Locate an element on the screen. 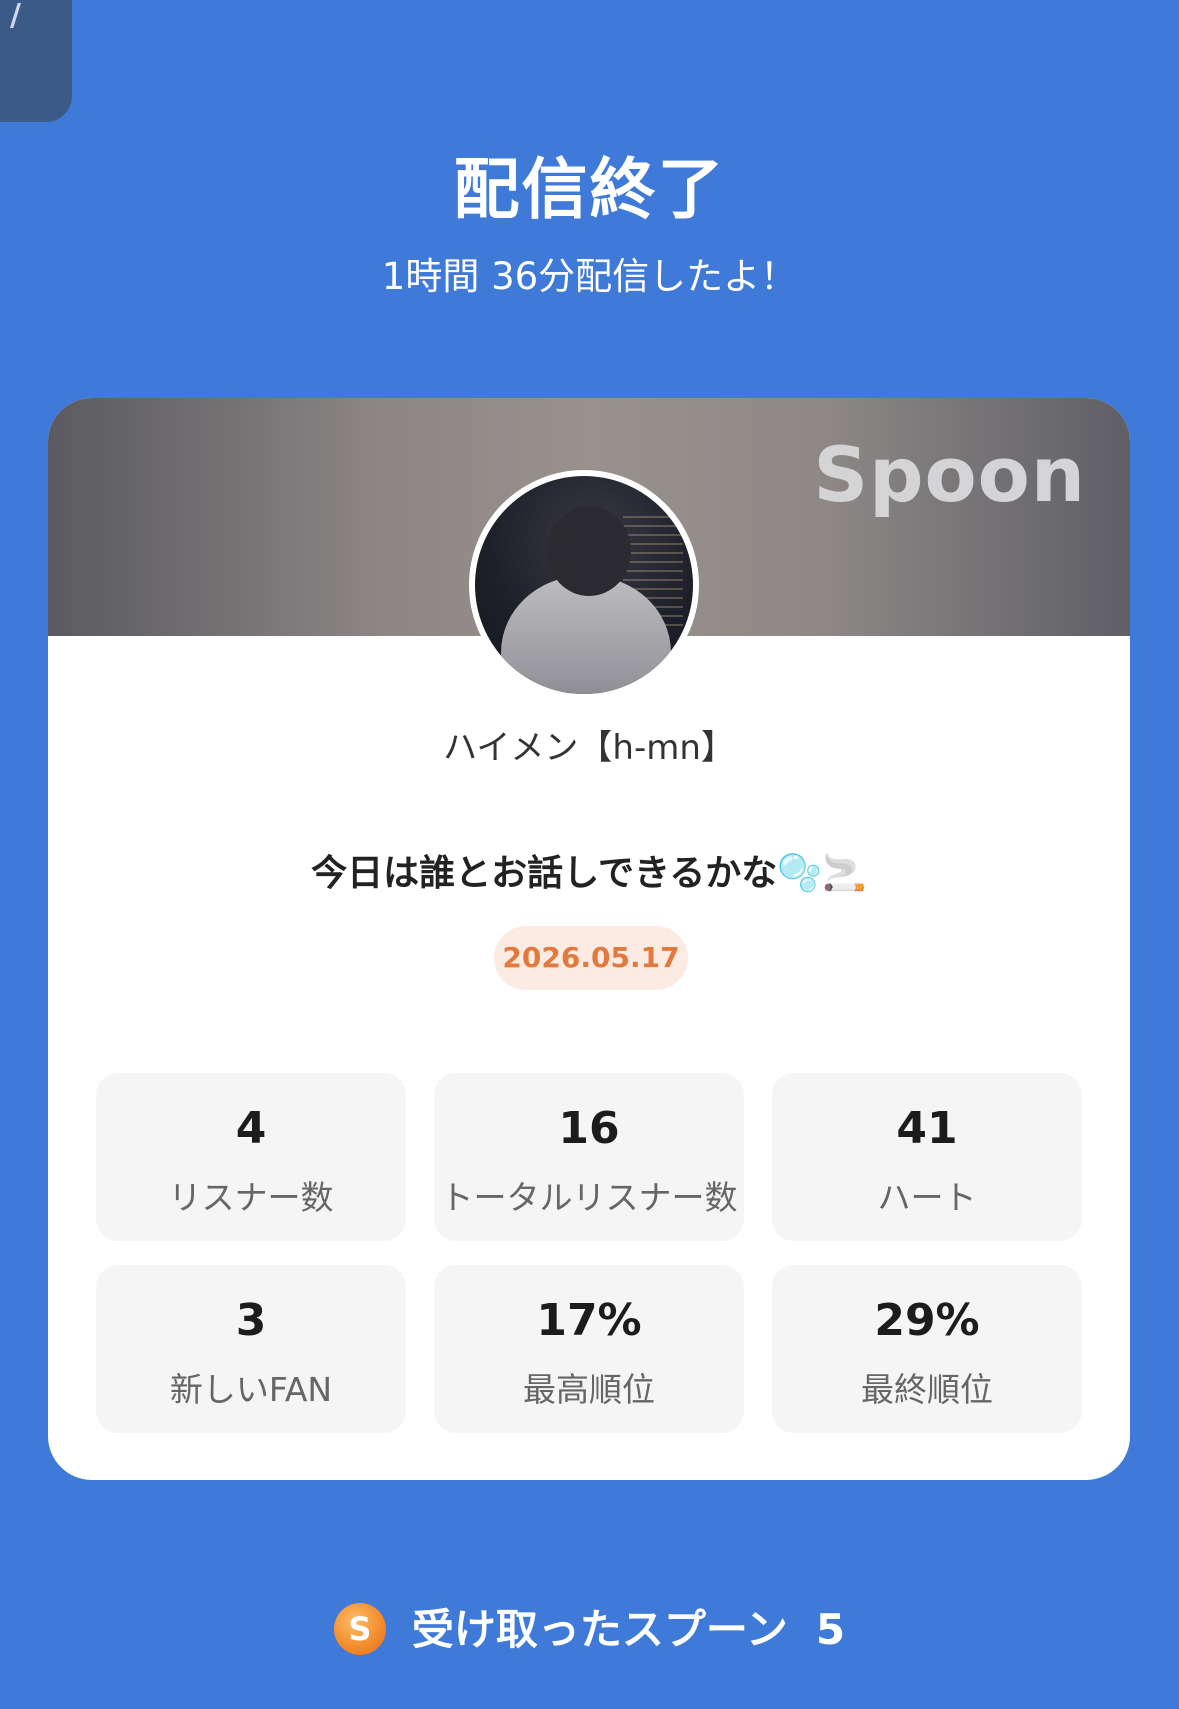 The height and width of the screenshot is (1709, 1179). back-icon: / is located at coordinates (15, 16).